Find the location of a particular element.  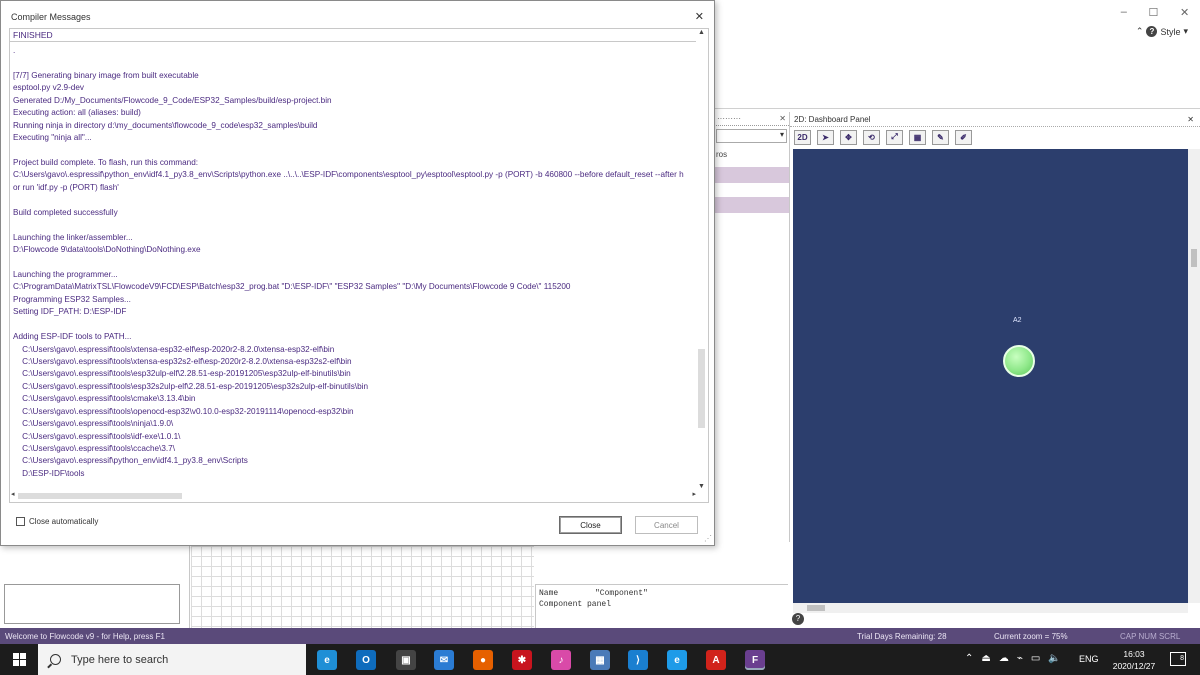

minimize-icon: – is located at coordinates (1124, 12).